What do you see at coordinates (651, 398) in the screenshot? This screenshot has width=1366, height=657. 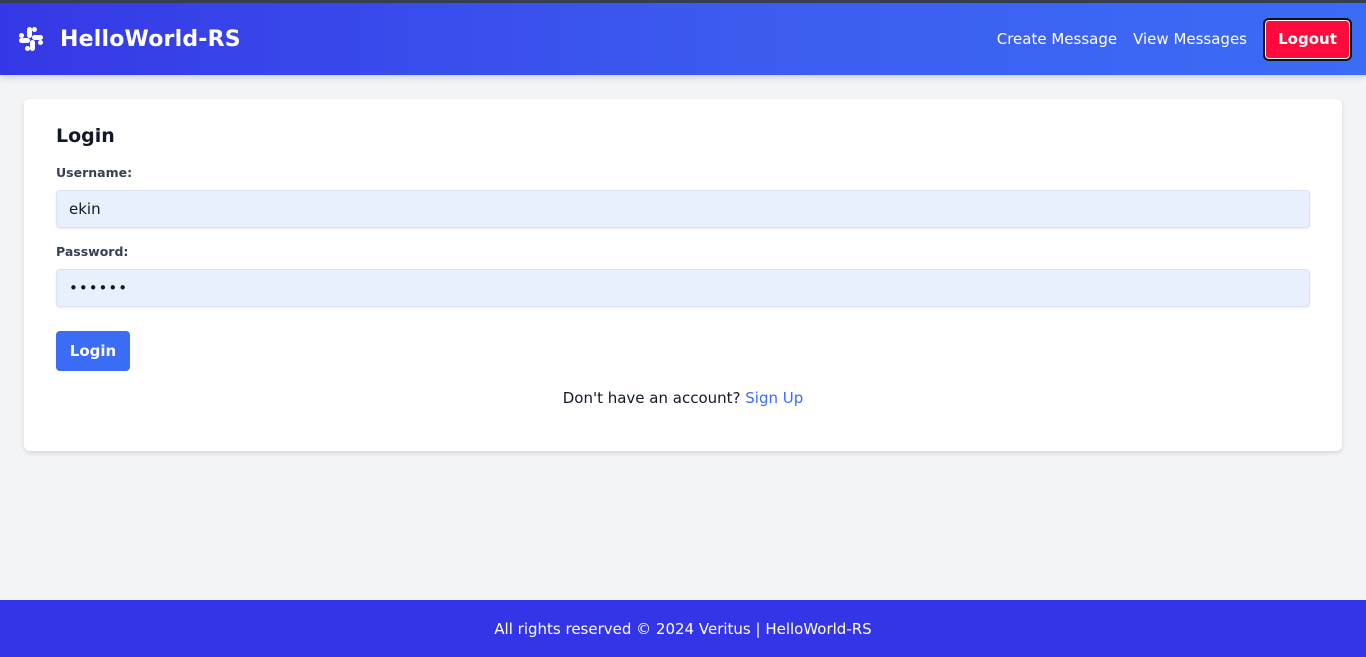 I see `signup-prompt-text: Don't have an account?` at bounding box center [651, 398].